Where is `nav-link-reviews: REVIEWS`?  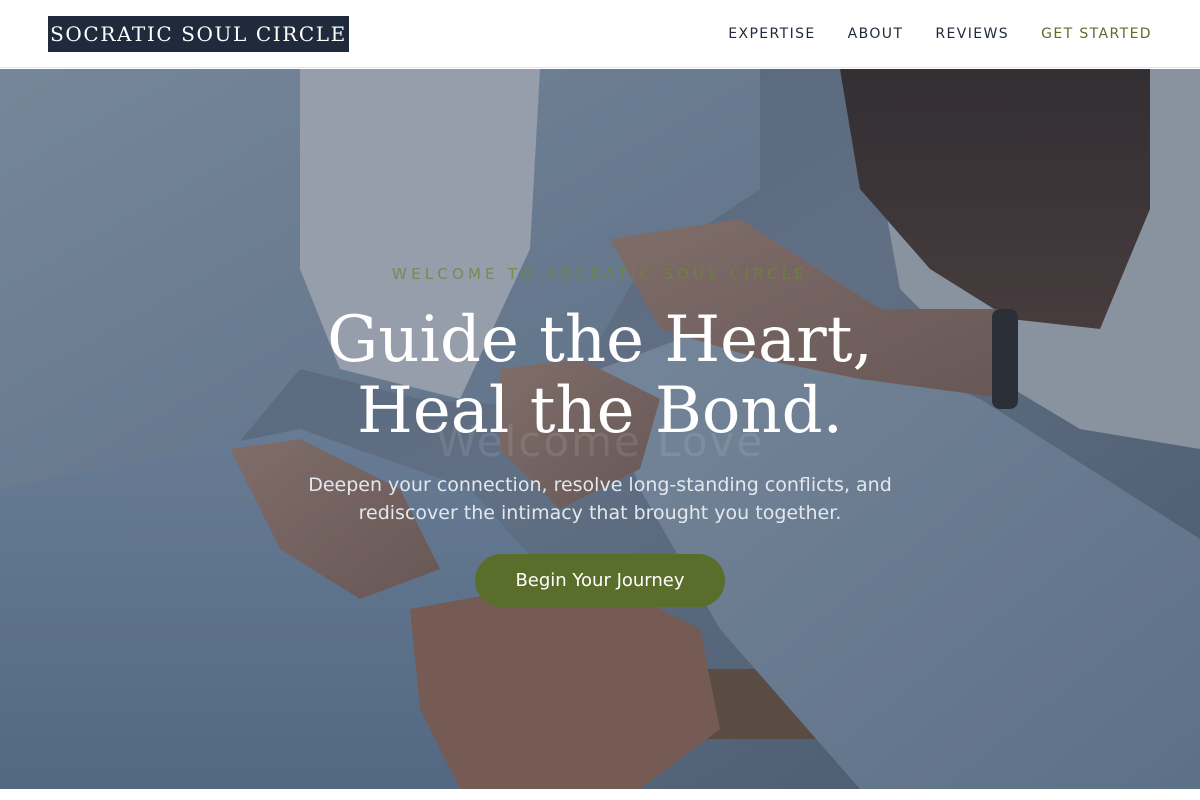
nav-link-reviews: REVIEWS is located at coordinates (972, 34).